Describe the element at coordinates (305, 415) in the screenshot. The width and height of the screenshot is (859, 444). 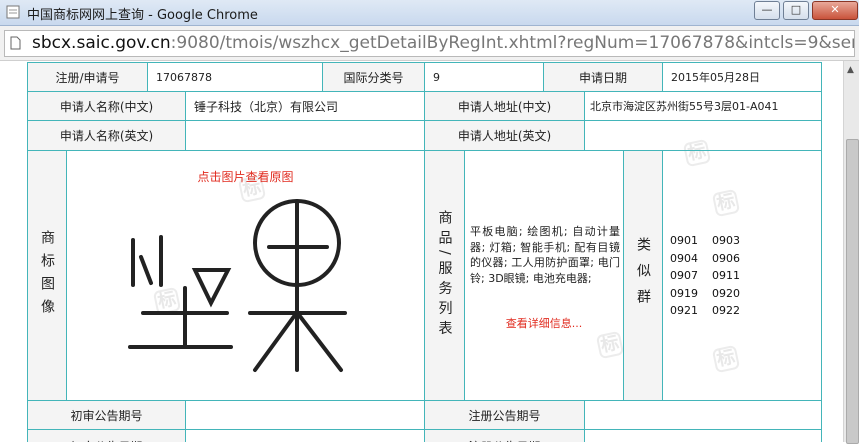
I see `prelim-announcement-value` at that location.